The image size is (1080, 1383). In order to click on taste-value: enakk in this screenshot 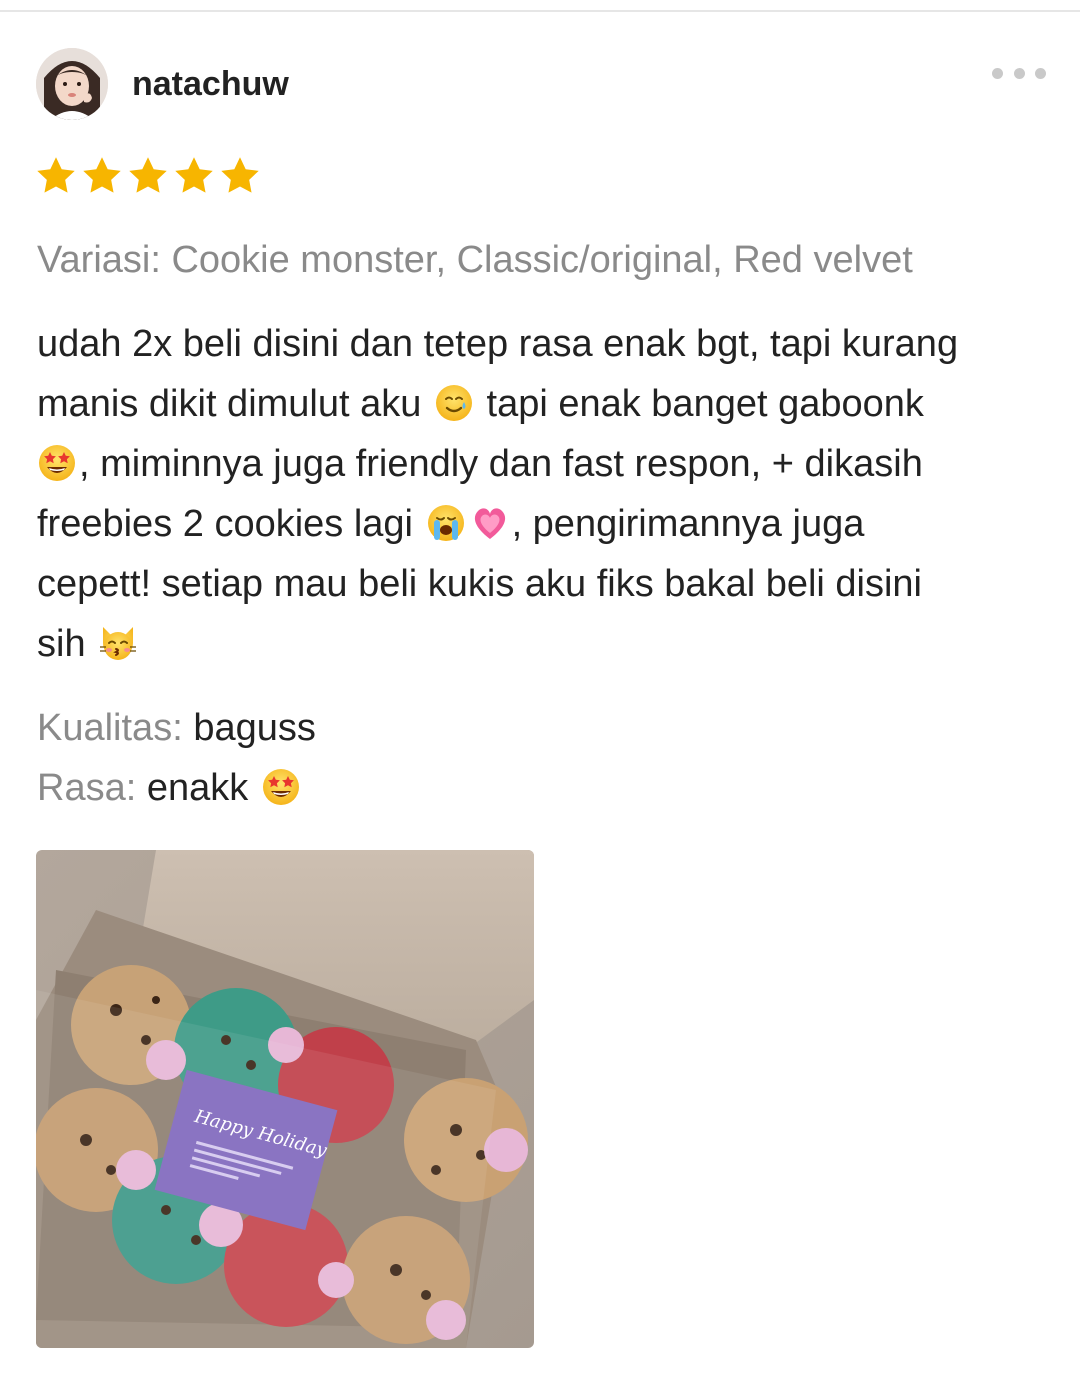, I will do `click(197, 788)`.